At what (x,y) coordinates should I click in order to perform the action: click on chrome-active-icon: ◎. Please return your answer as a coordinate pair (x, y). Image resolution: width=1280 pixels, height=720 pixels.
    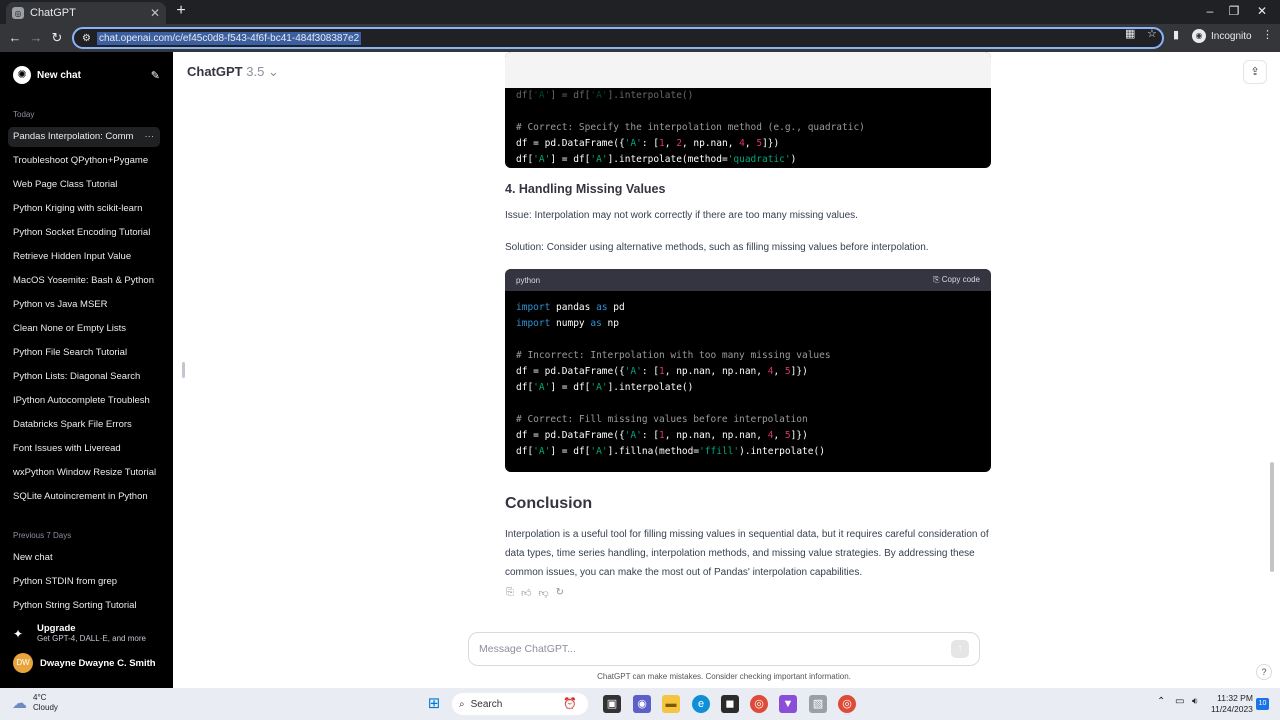
    Looking at the image, I should click on (847, 704).